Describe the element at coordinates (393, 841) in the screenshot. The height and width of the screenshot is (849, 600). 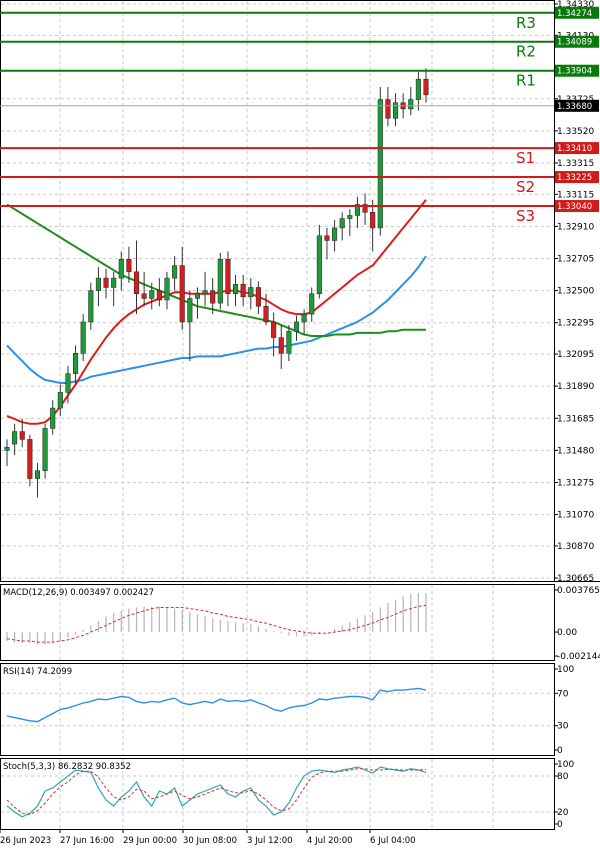
I see `time-axis-label: 6 Jul 04:00` at that location.